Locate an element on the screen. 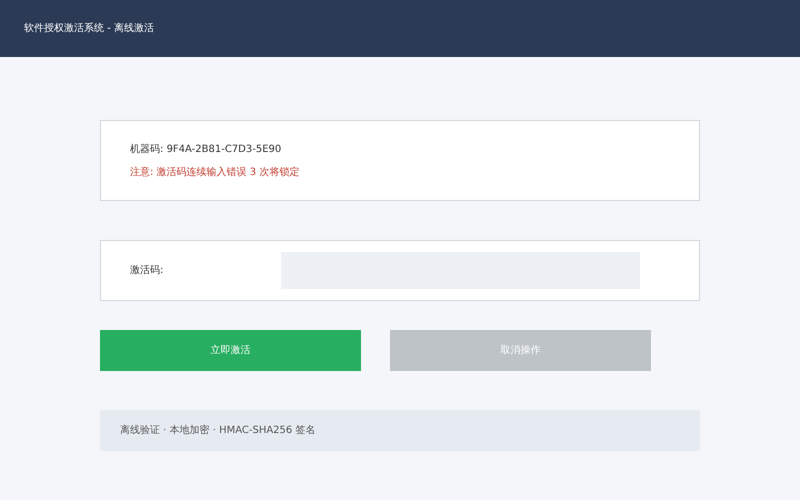 This screenshot has height=500, width=800. warning-text: 注意: 激活码连续输入错误 3 次将锁定 is located at coordinates (215, 173).